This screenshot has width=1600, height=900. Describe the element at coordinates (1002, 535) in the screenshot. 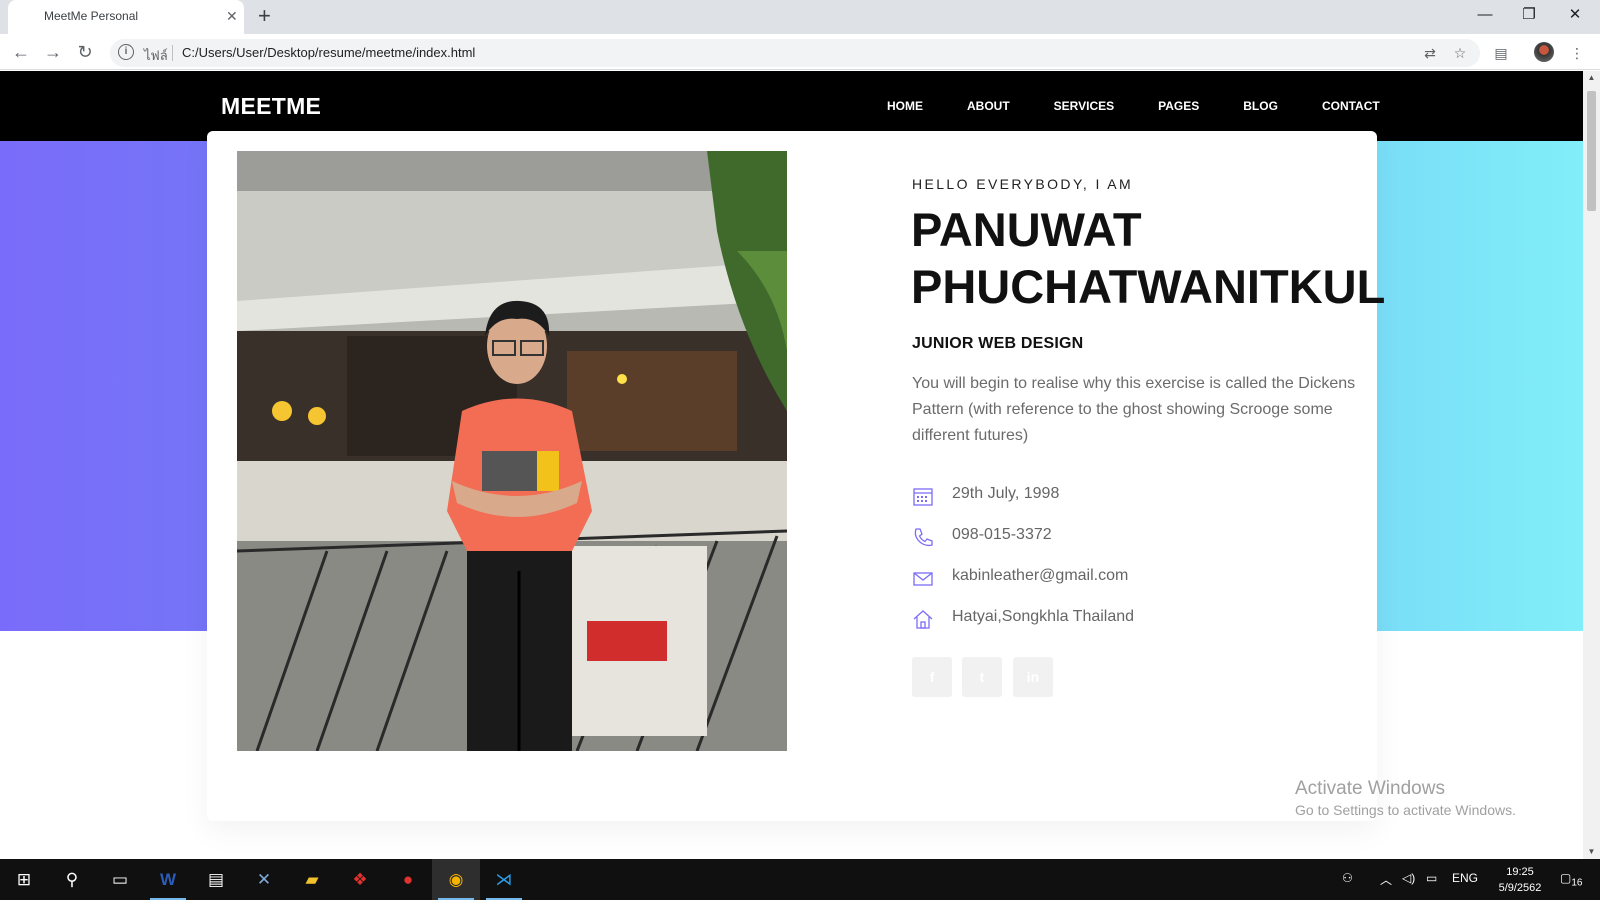

I see `info-phone-text: 098-015-3372` at that location.